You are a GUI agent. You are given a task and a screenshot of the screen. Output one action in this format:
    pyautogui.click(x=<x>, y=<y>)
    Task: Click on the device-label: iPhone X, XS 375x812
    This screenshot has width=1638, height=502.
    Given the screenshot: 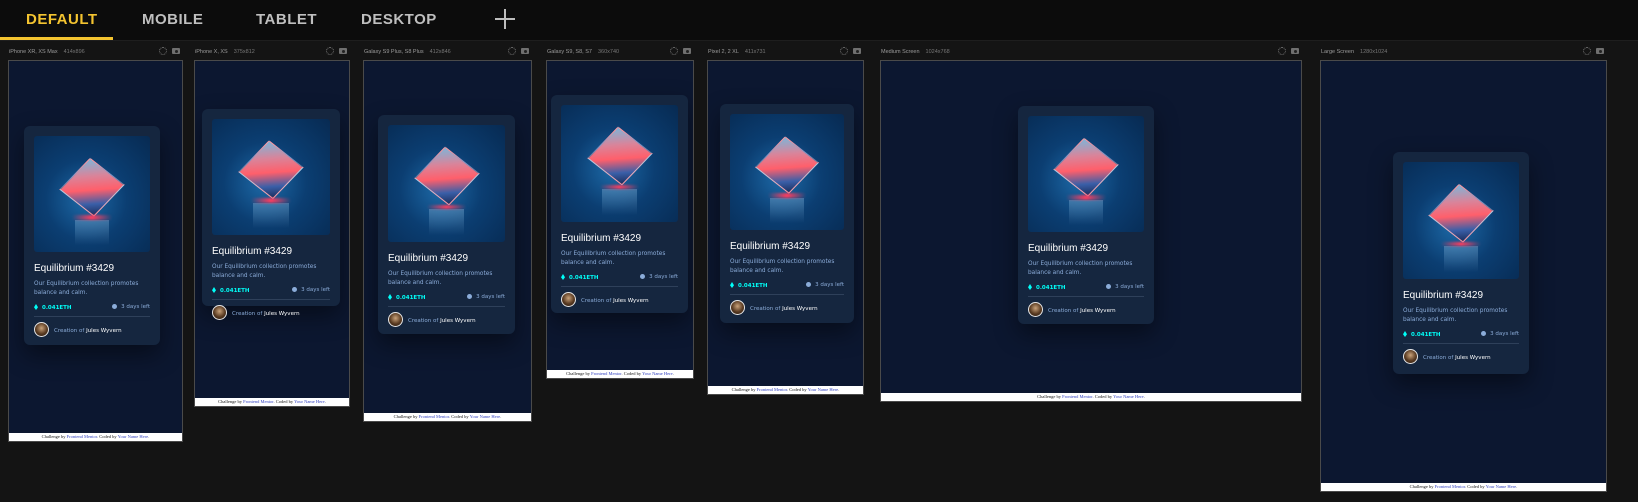 What is the action you would take?
    pyautogui.click(x=225, y=52)
    